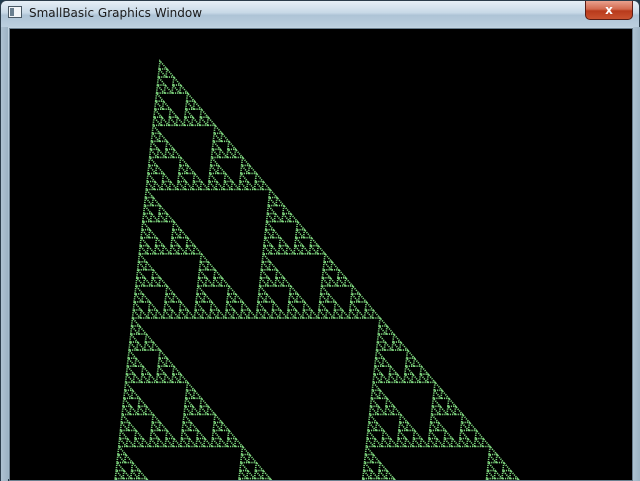 The width and height of the screenshot is (640, 481). Describe the element at coordinates (636, 254) in the screenshot. I see `window-frame-right` at that location.